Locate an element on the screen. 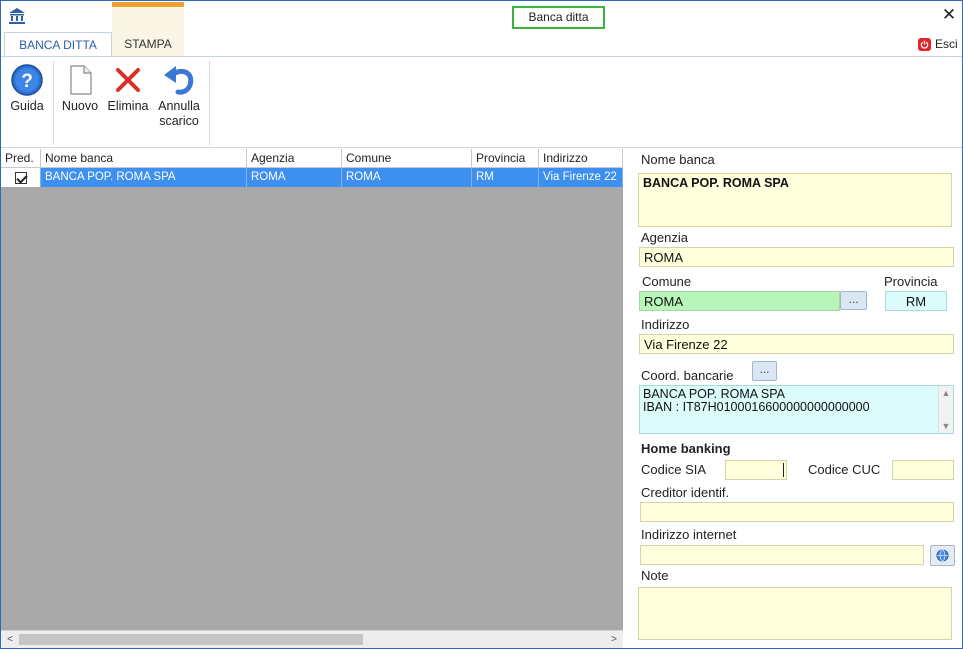 Image resolution: width=963 pixels, height=649 pixels. power-icon is located at coordinates (924, 44).